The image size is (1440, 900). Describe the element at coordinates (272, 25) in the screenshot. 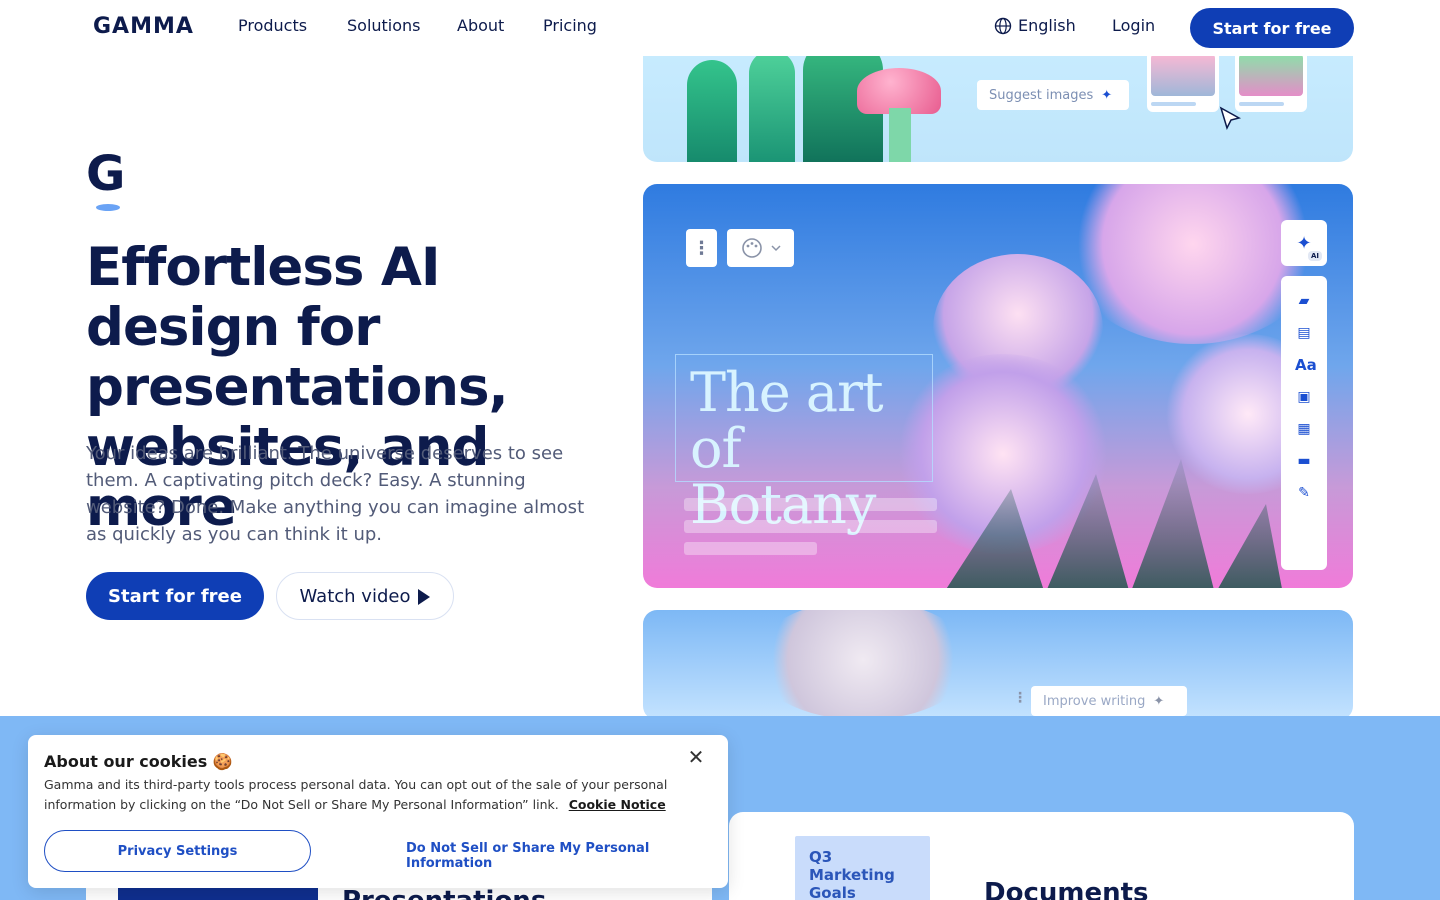

I see `nav-products: Products` at that location.